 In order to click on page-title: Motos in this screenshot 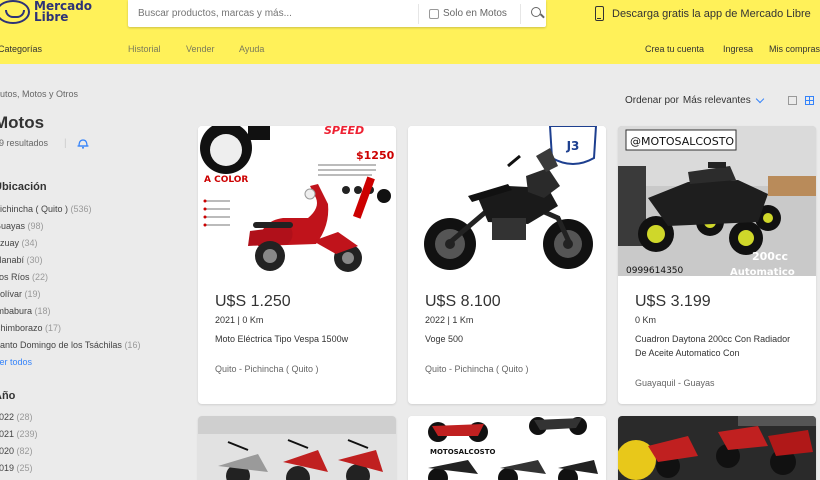, I will do `click(22, 122)`.